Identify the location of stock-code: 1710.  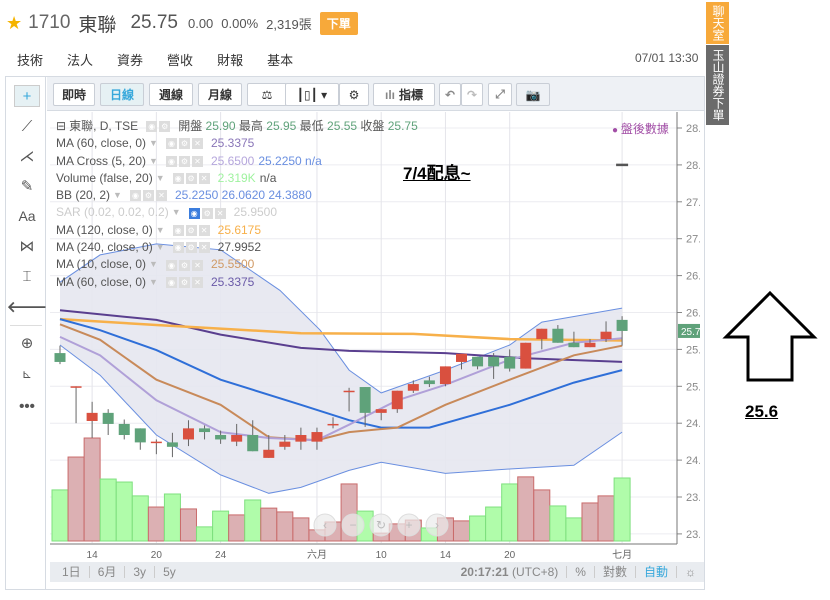
(49, 22).